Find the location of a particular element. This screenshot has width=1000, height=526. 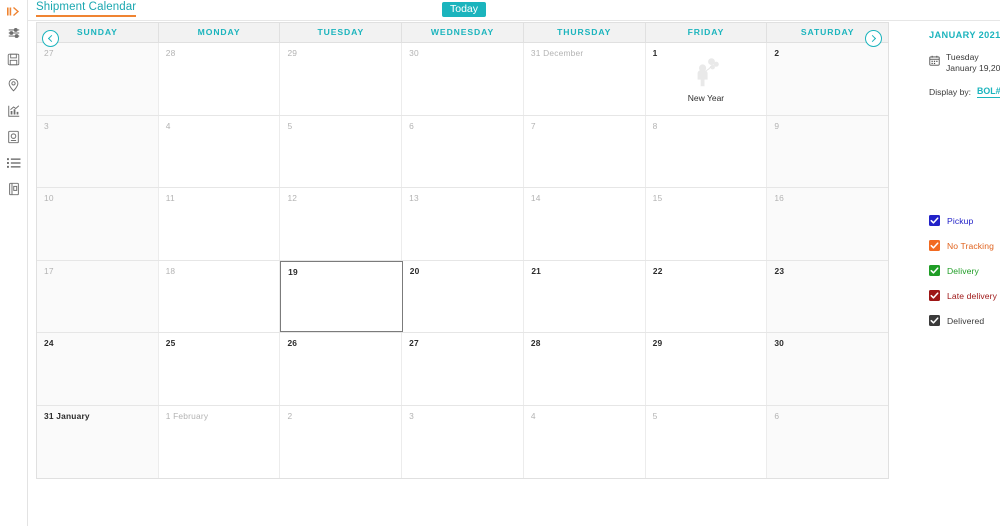

save-floppy-icon is located at coordinates (13, 59).